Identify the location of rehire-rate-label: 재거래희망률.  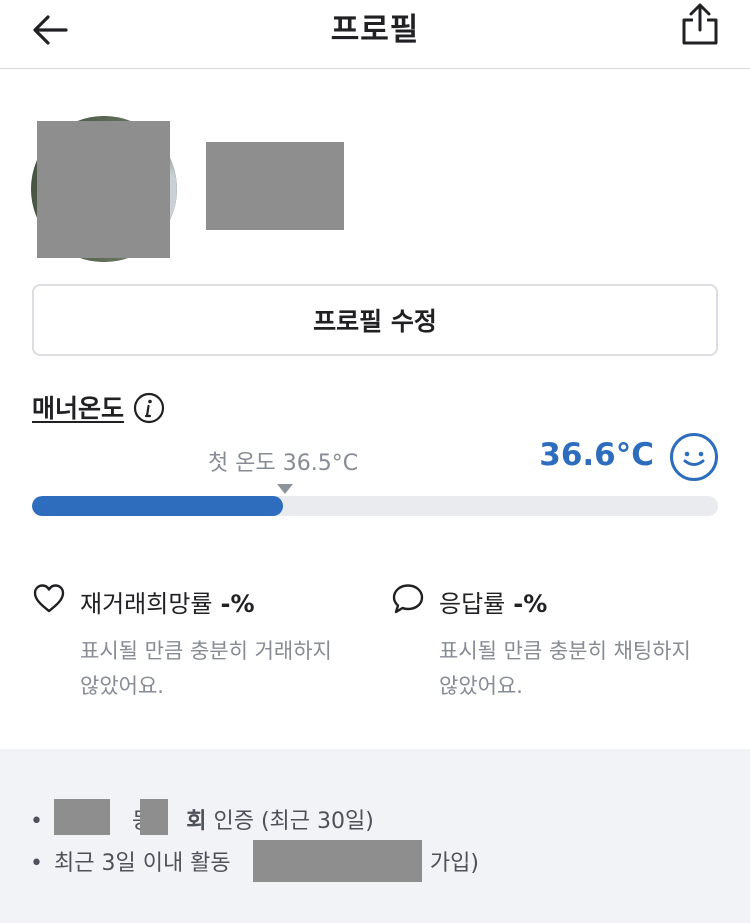
(146, 604).